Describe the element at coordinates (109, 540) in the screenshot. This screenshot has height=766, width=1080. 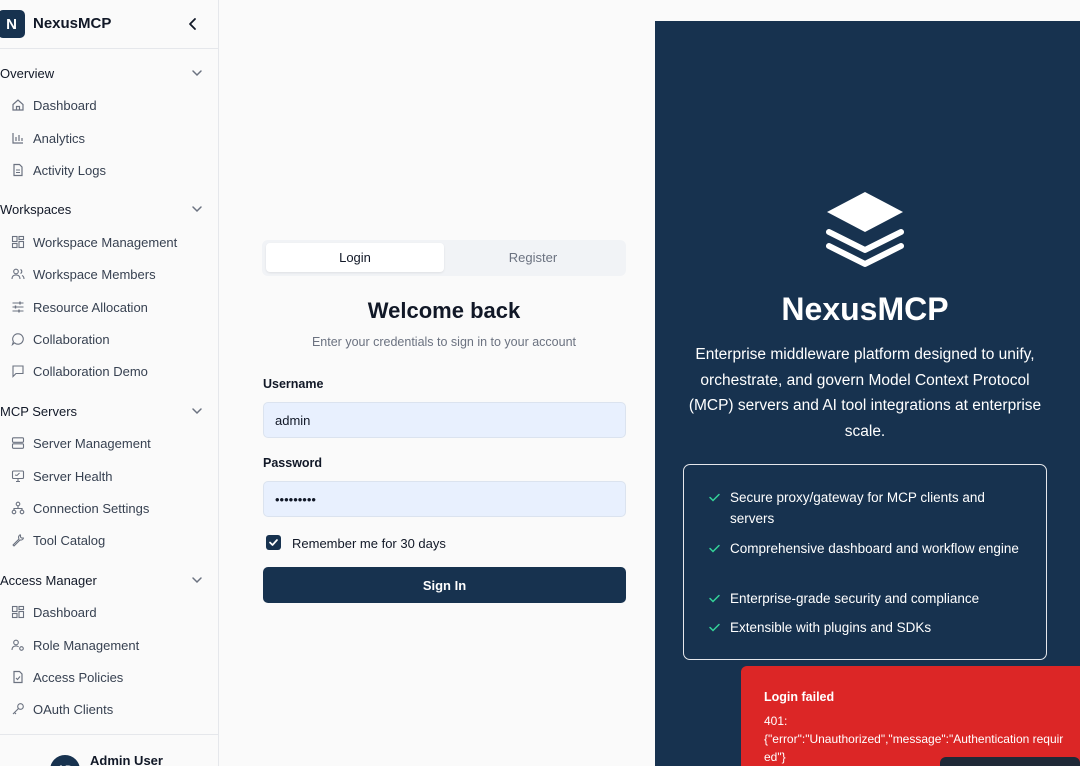
I see `sidebar-item-tool-catalog: Tool Catalog` at that location.